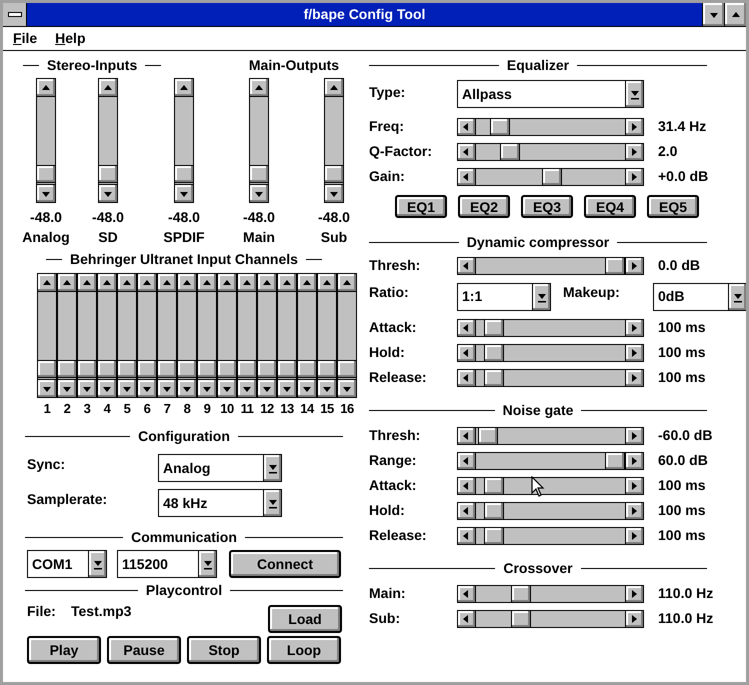 The height and width of the screenshot is (685, 749). I want to click on dropdown: COM1, so click(67, 564).